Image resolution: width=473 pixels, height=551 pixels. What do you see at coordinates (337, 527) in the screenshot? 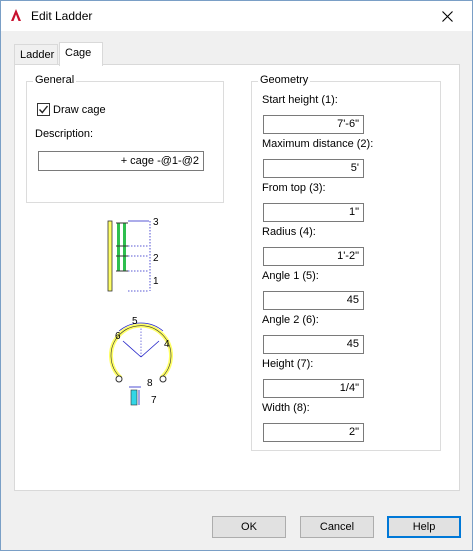
I see `cancel-button: Cancel` at bounding box center [337, 527].